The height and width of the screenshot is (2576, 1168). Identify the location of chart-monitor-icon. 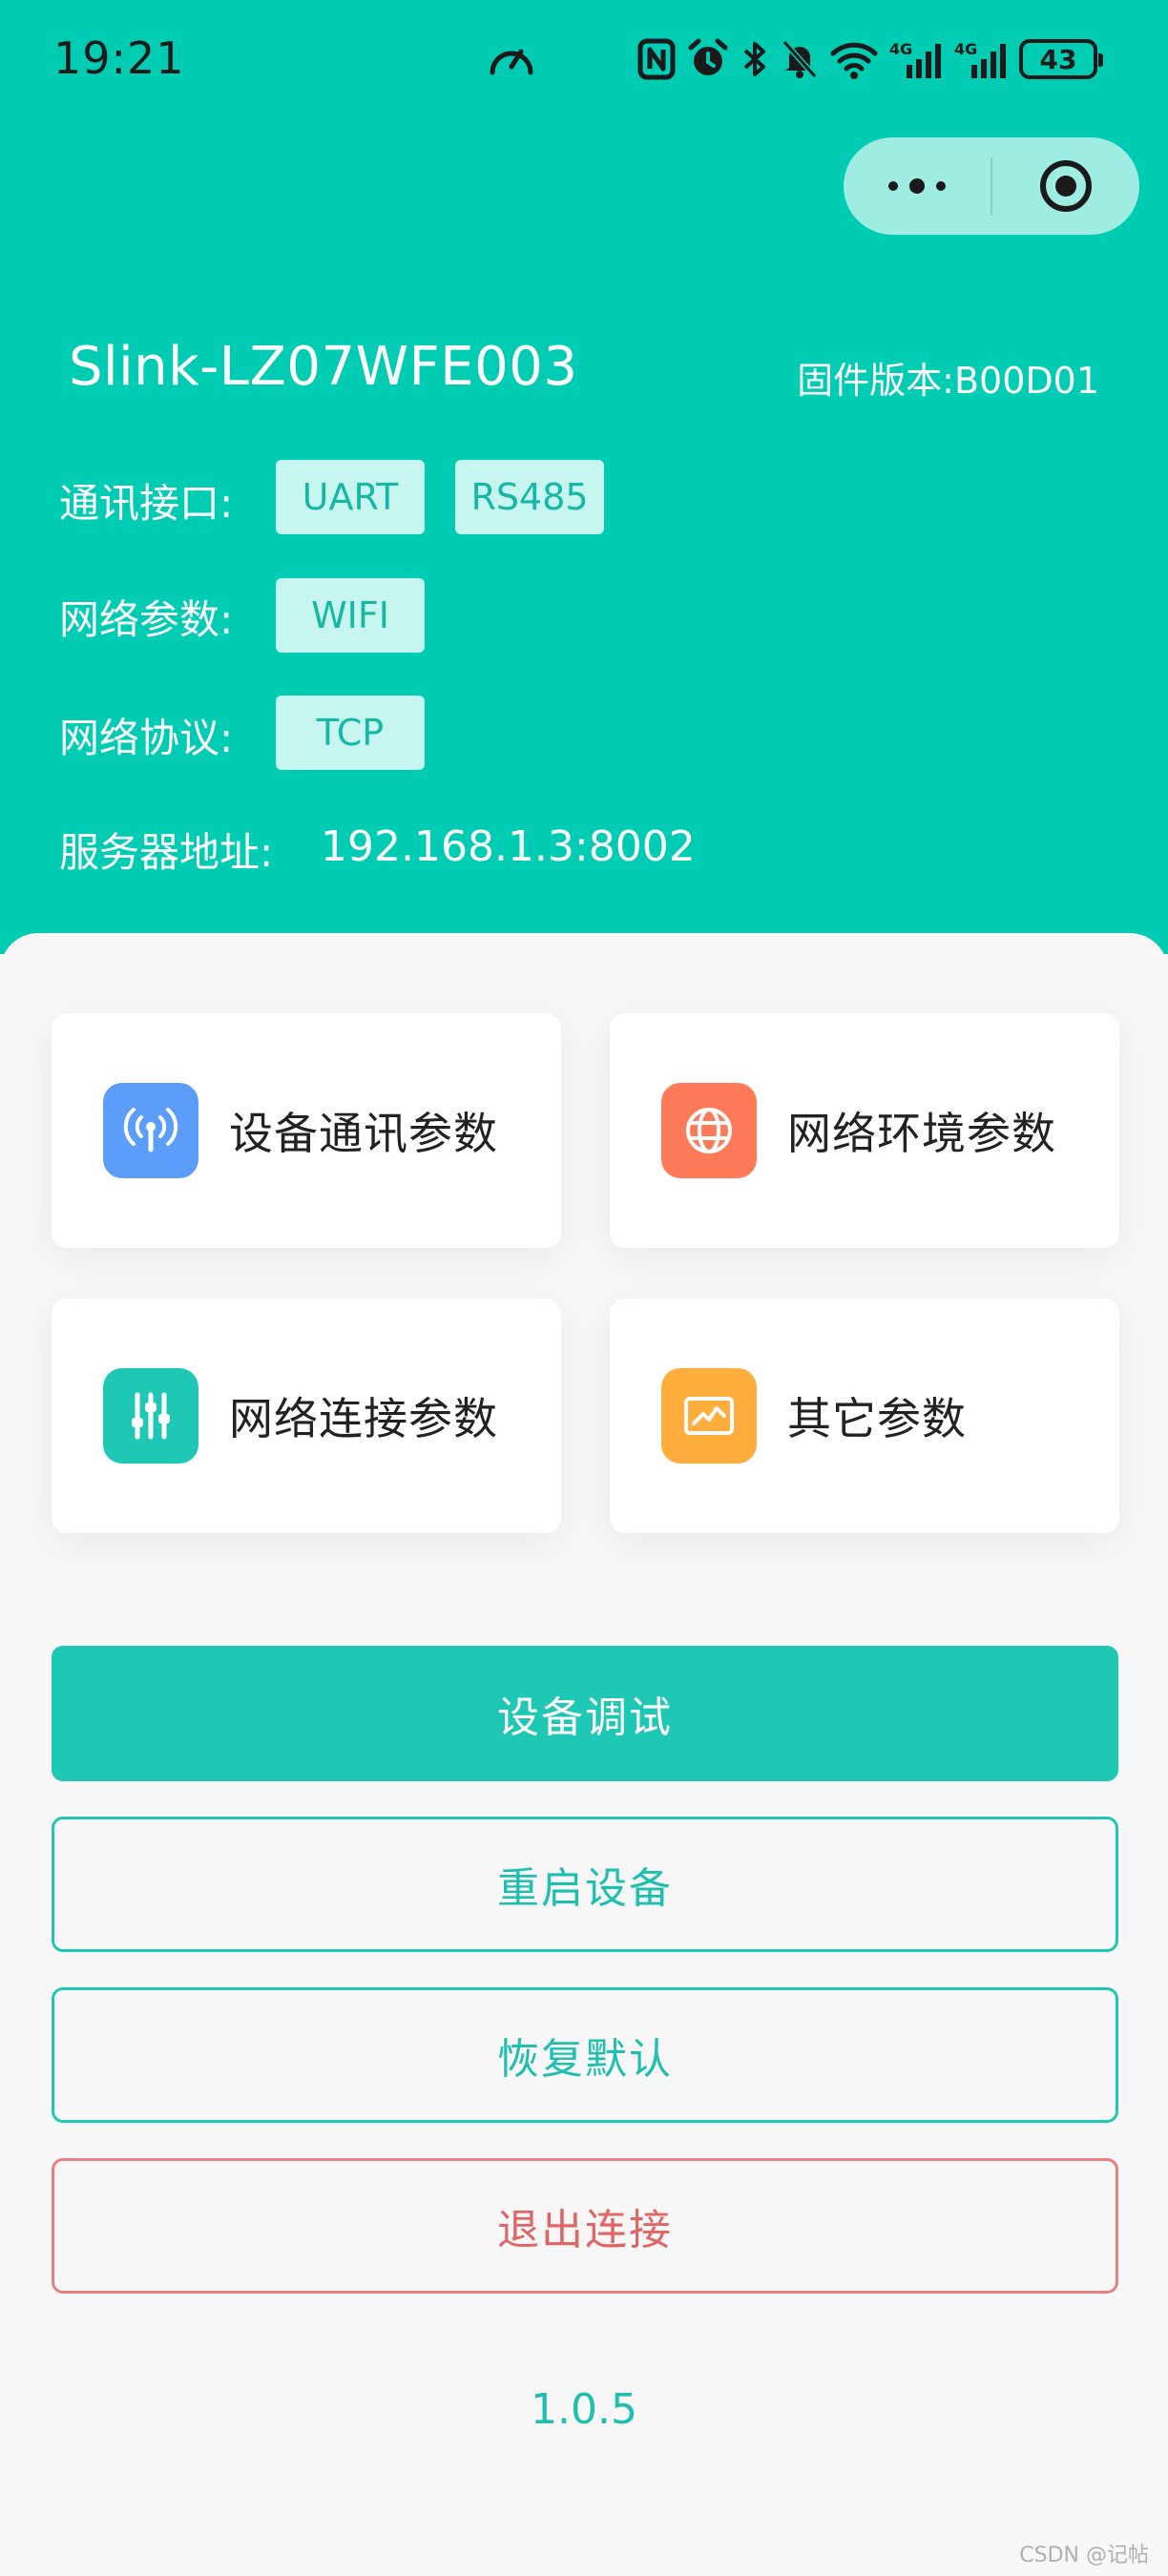
(709, 1416).